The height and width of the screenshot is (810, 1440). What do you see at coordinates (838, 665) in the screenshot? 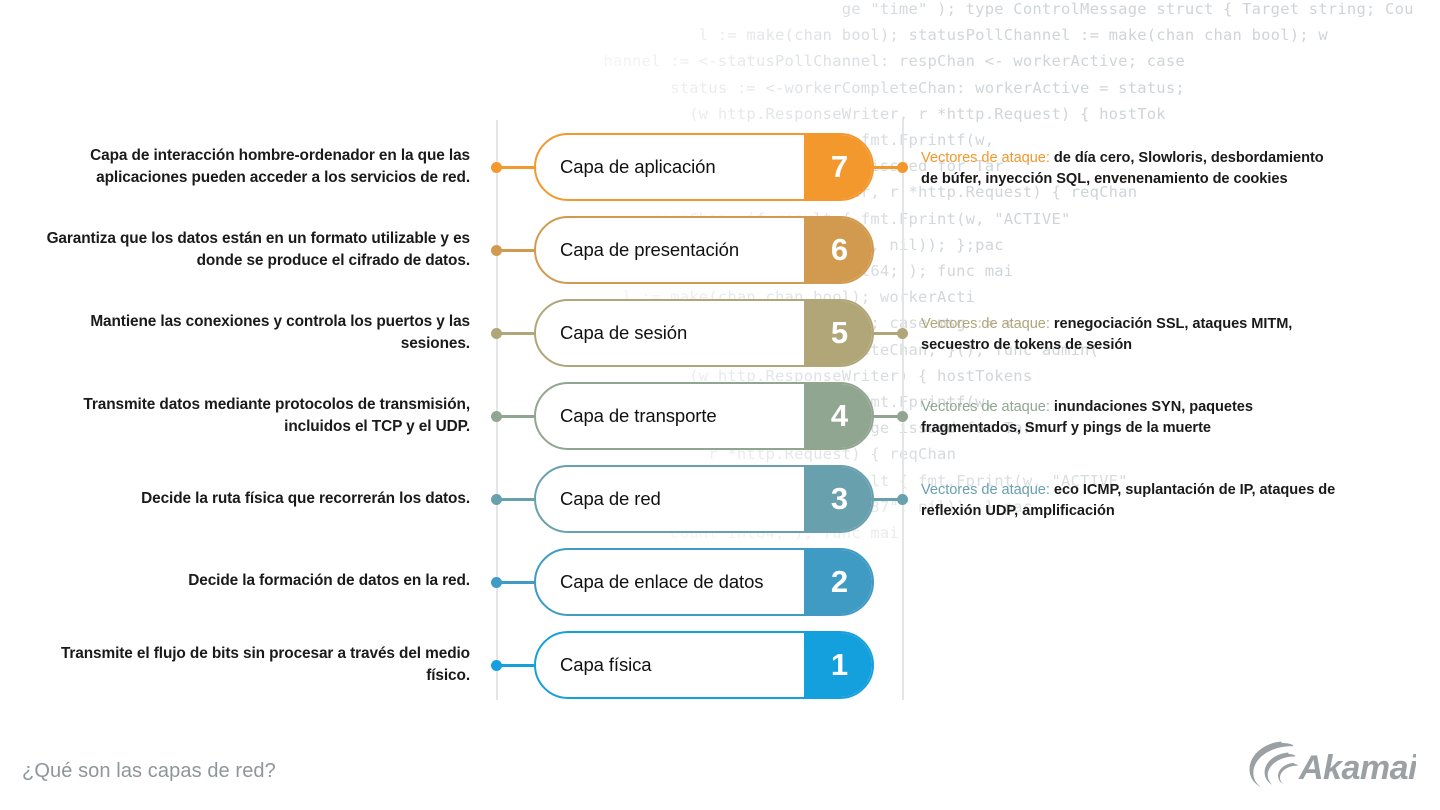
I see `layer-number-badge: 1` at bounding box center [838, 665].